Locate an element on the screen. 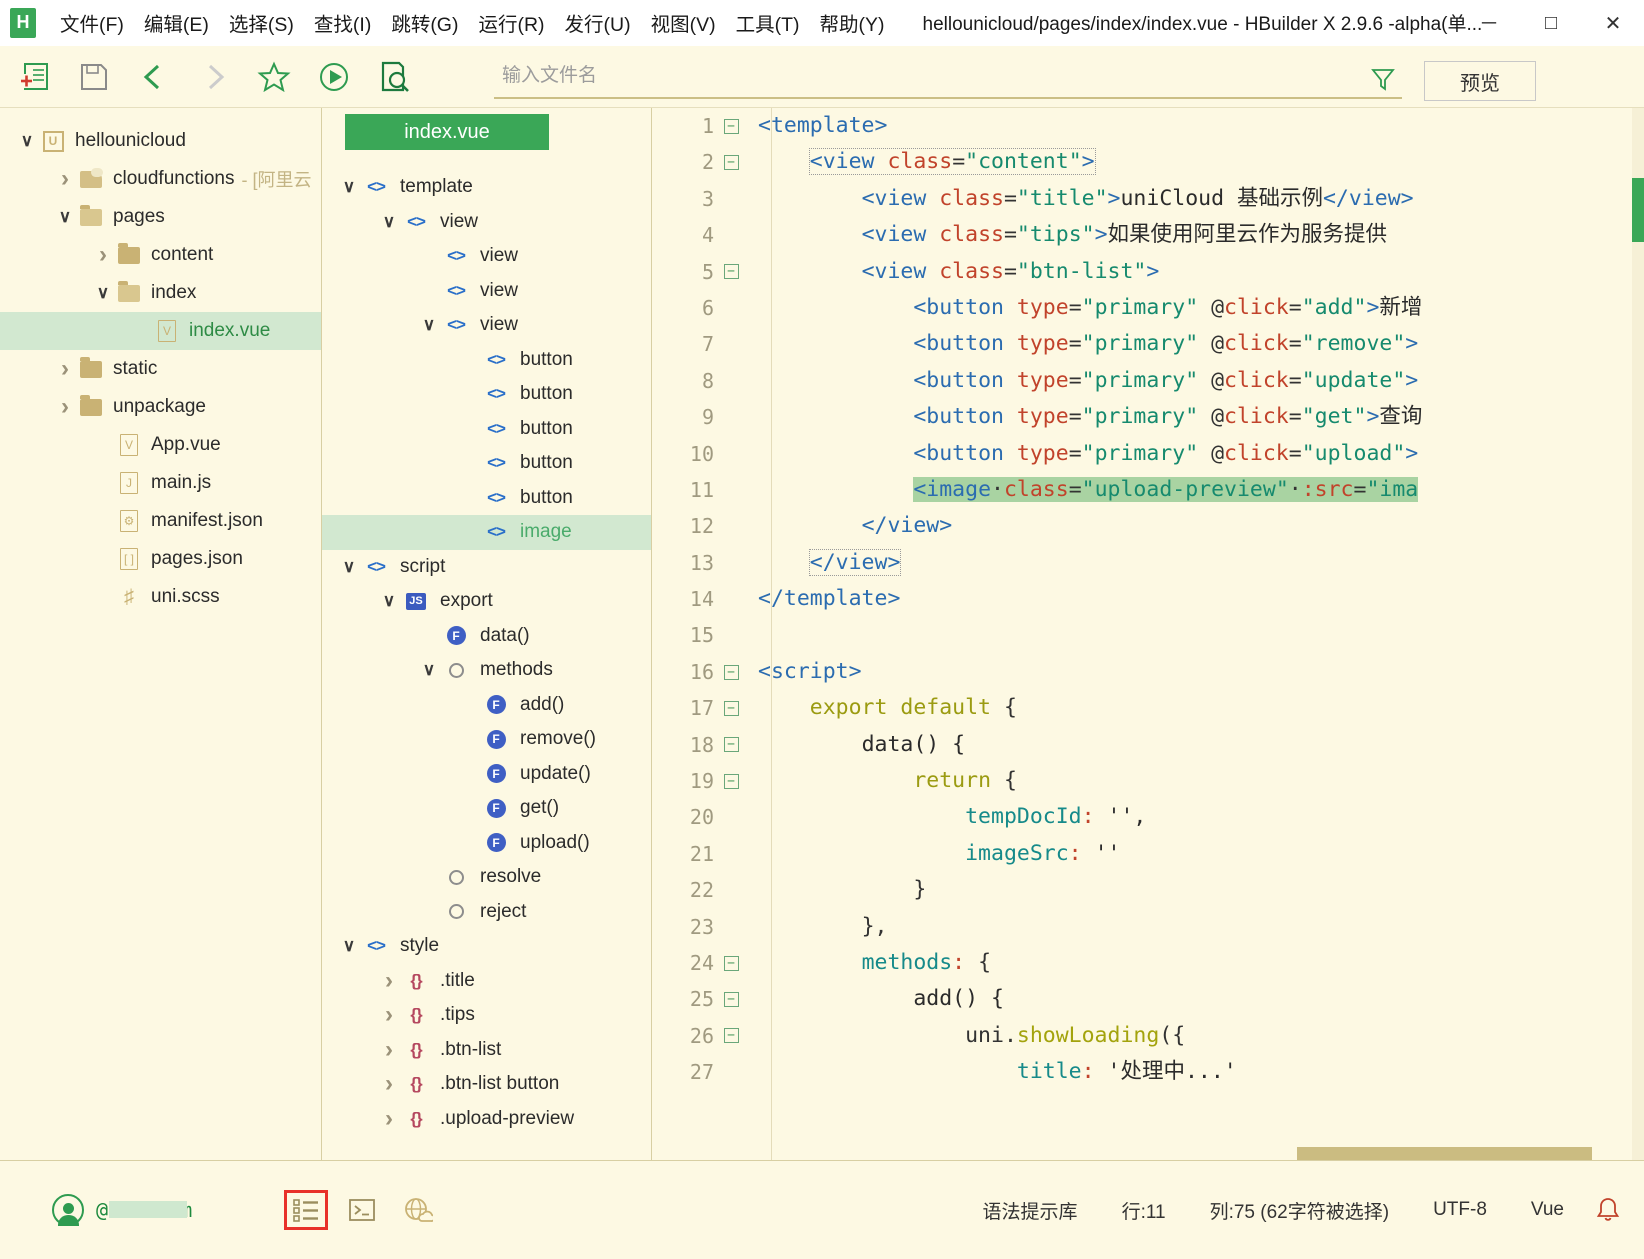 This screenshot has width=1644, height=1259. file-tree-item: cloudfunctions - [阿里云 is located at coordinates (160, 179).